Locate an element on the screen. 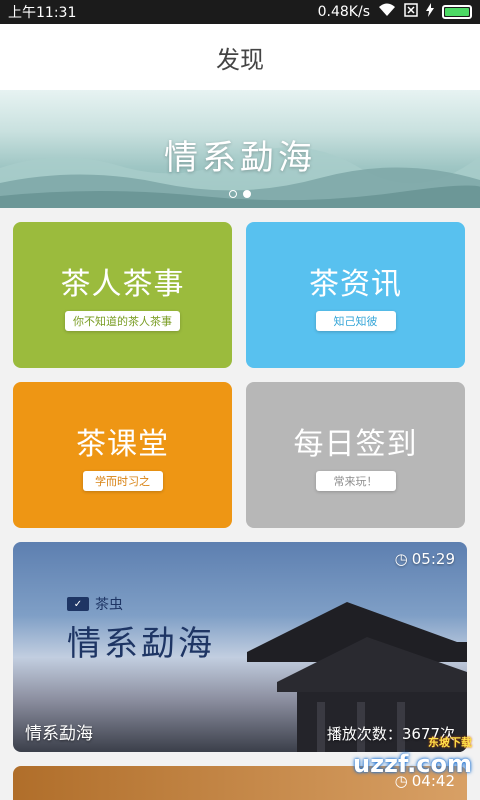 This screenshot has height=800, width=480. video-duration: ◷ 05:29 is located at coordinates (425, 559).